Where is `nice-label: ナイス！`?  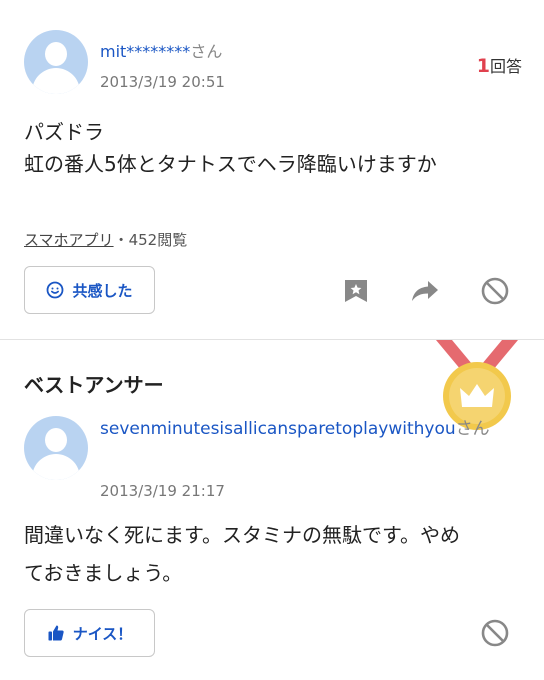
nice-label: ナイス！ is located at coordinates (102, 633).